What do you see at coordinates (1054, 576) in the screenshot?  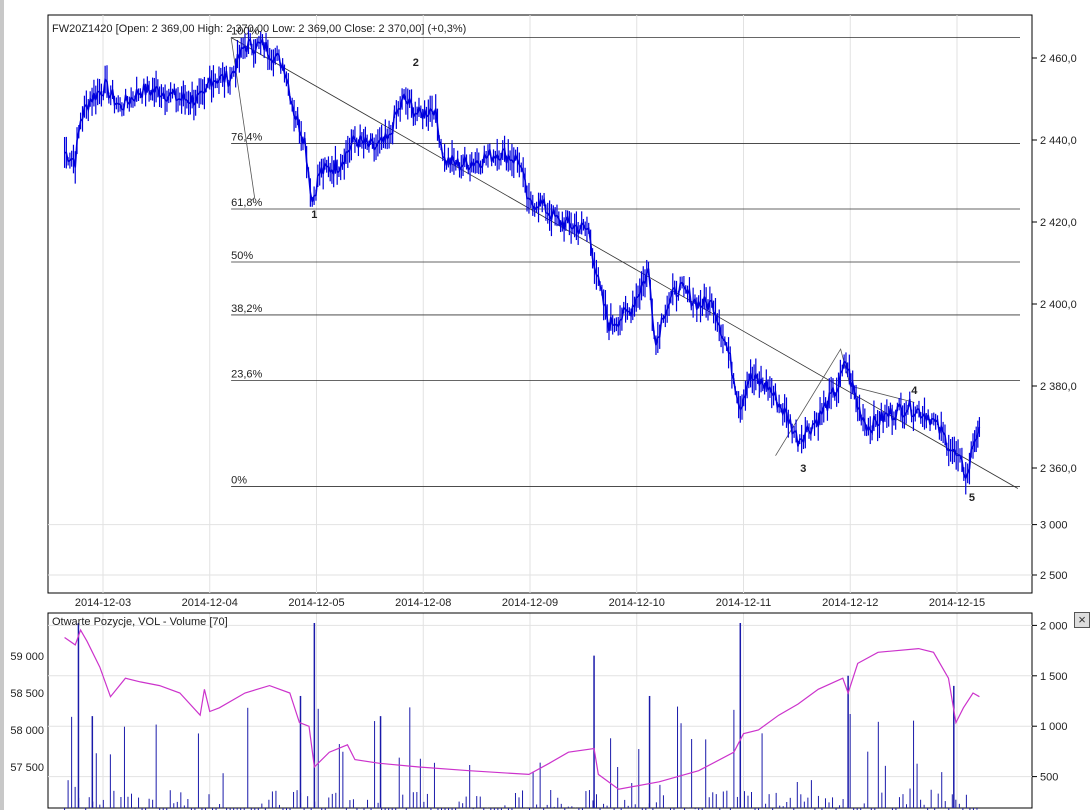 I see `volume-axis-label: 2 500` at bounding box center [1054, 576].